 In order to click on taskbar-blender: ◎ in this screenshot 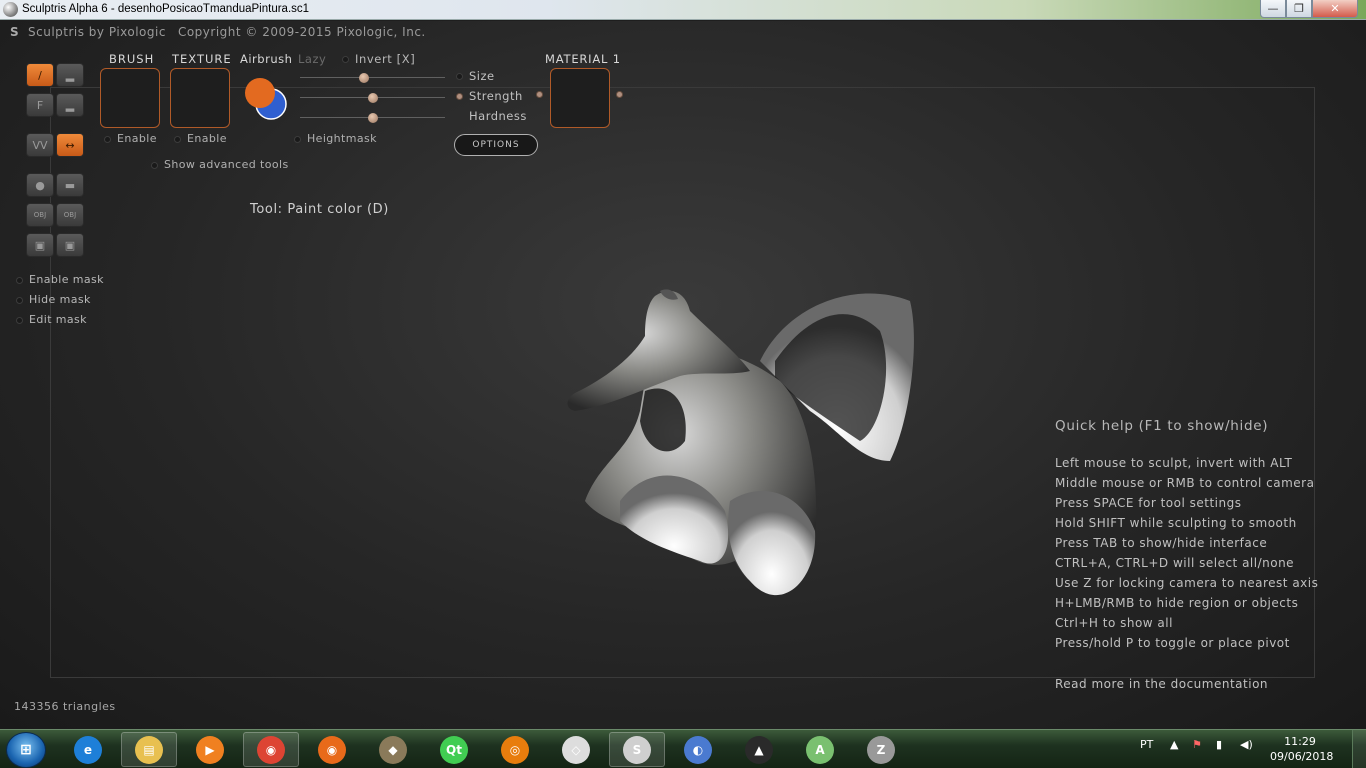, I will do `click(515, 749)`.